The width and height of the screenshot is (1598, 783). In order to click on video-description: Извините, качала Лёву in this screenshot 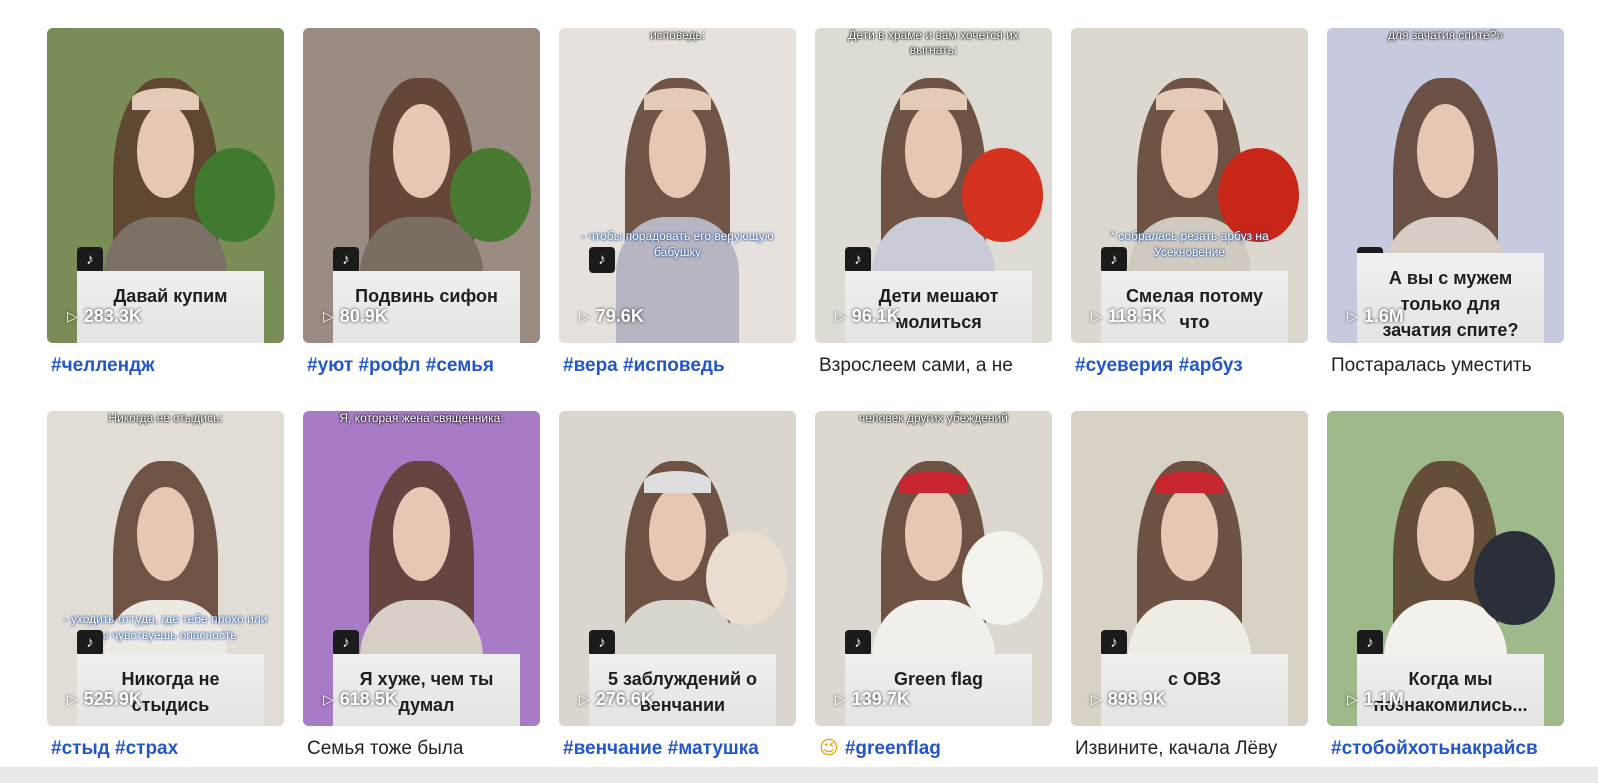, I will do `click(1189, 749)`.